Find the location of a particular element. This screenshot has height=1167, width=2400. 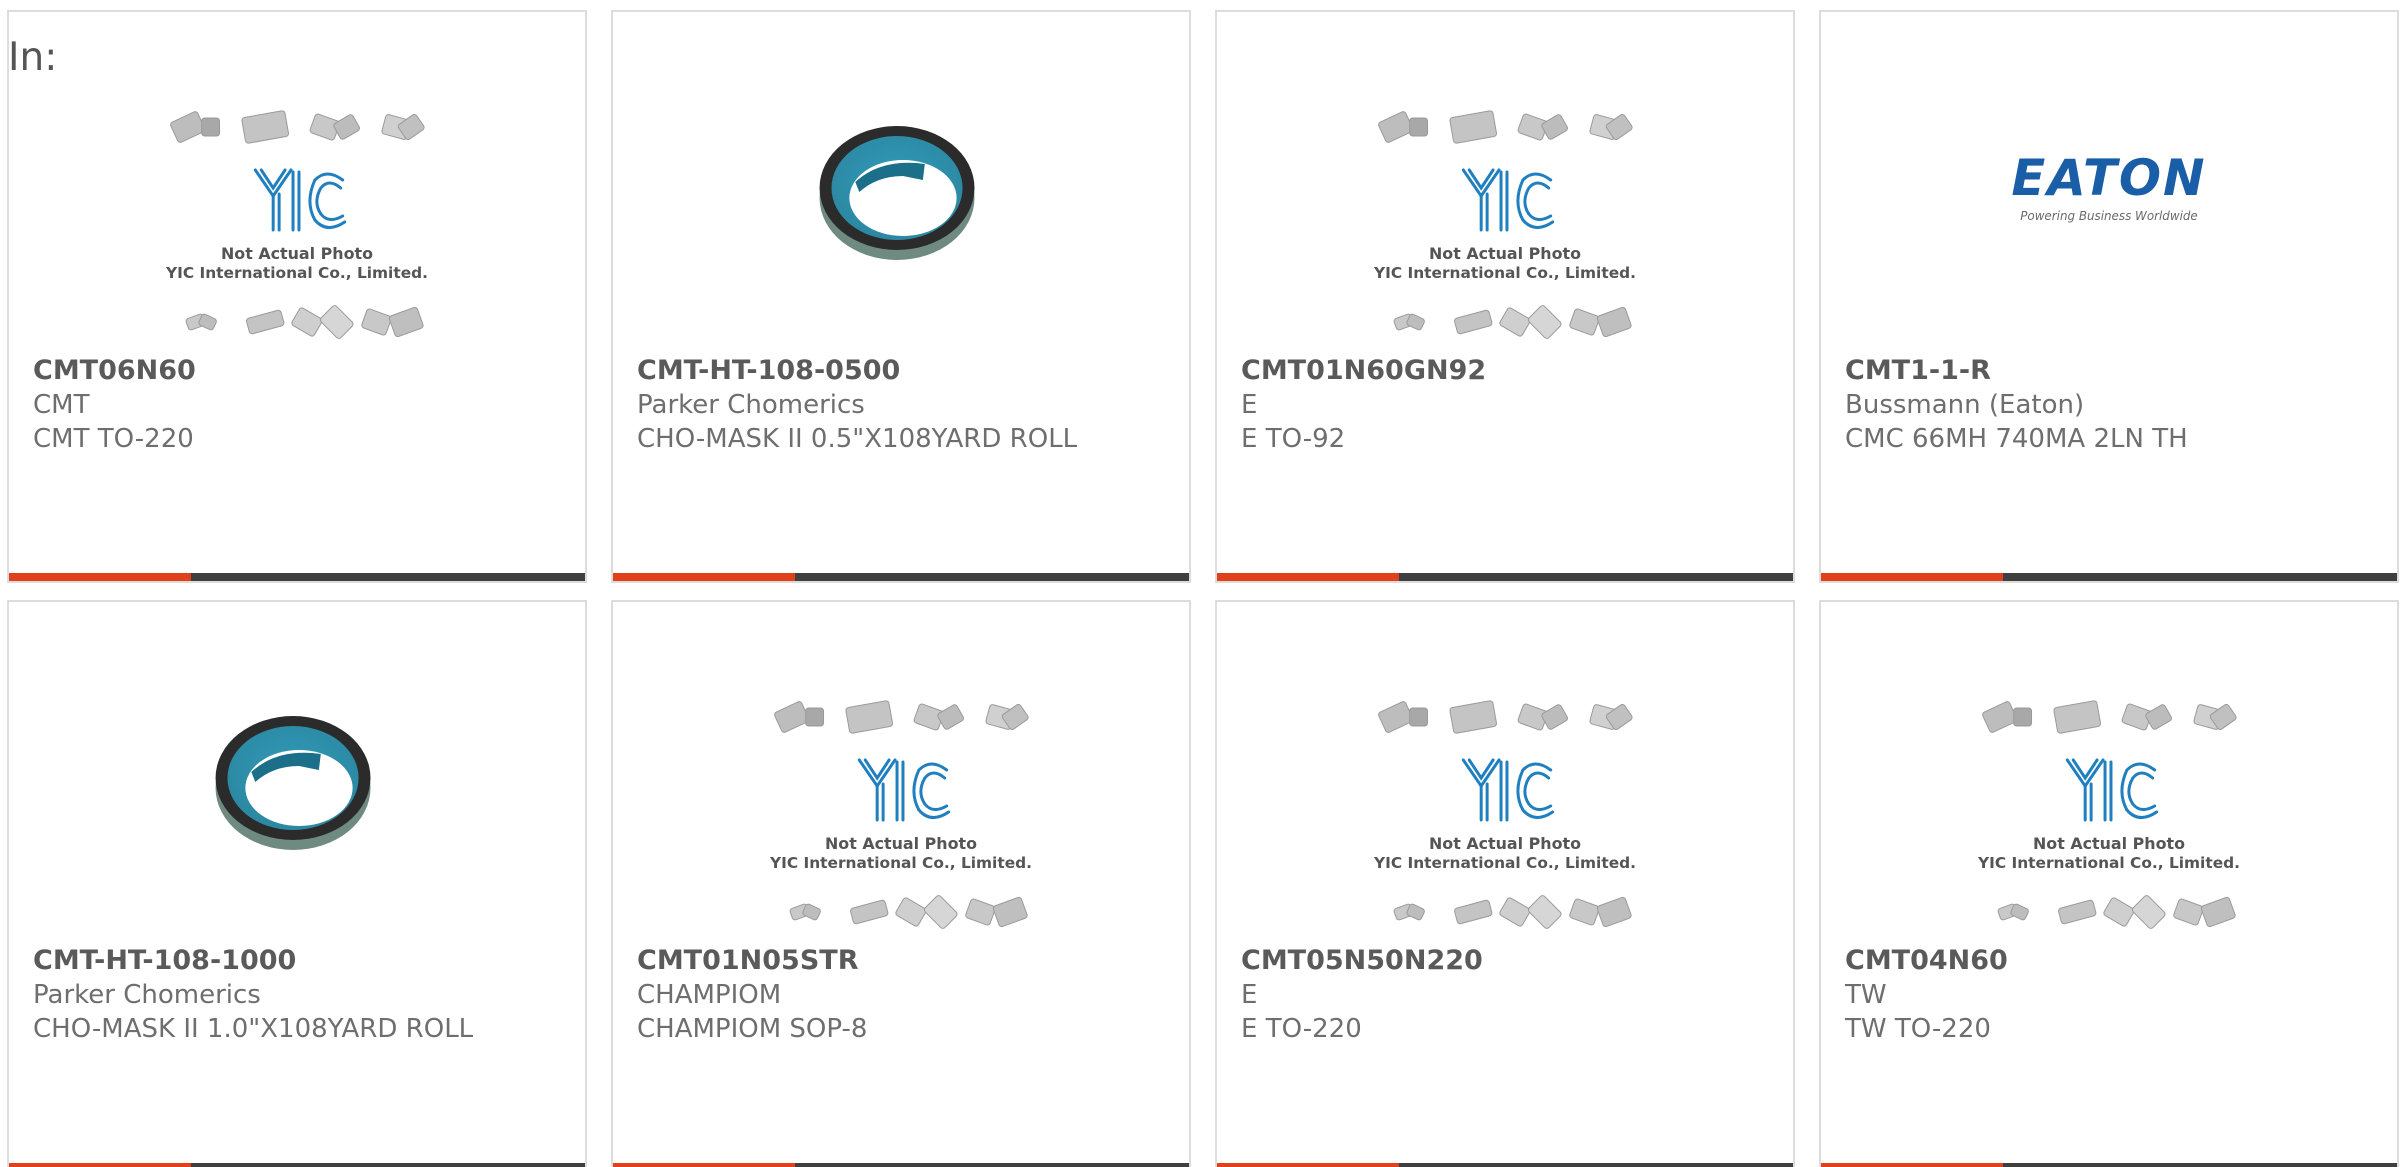

description: CMT TO-220 is located at coordinates (113, 439).